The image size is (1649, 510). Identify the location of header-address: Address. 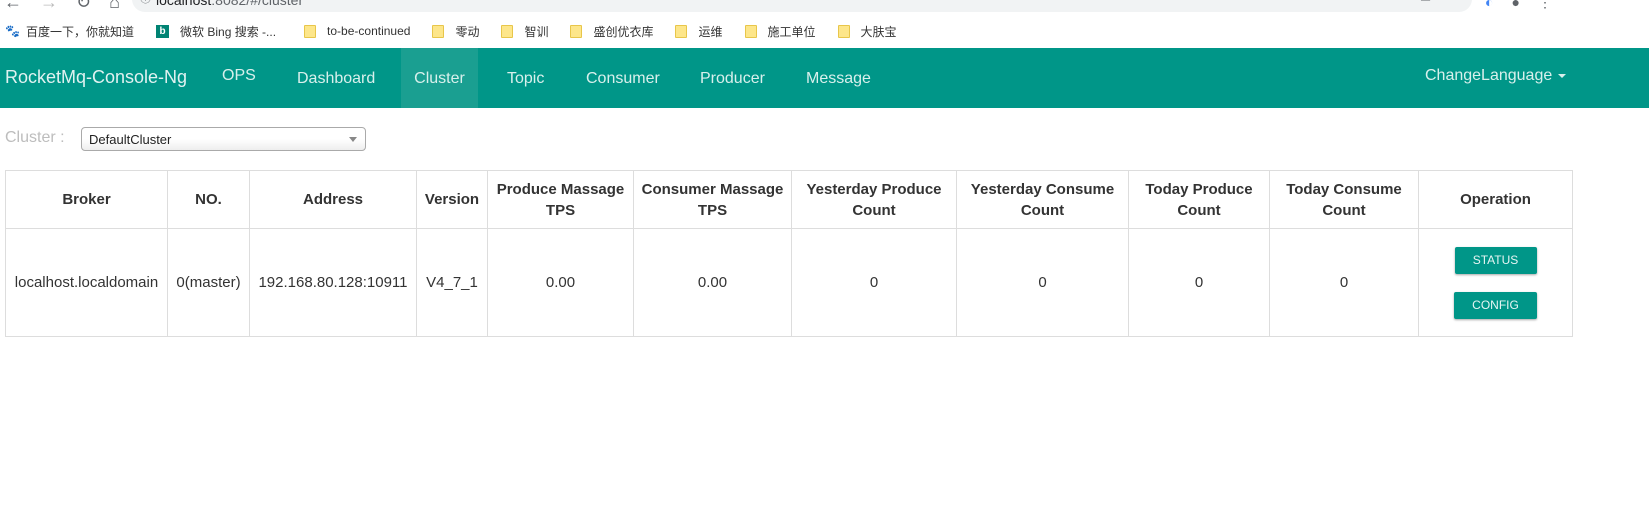
(333, 199).